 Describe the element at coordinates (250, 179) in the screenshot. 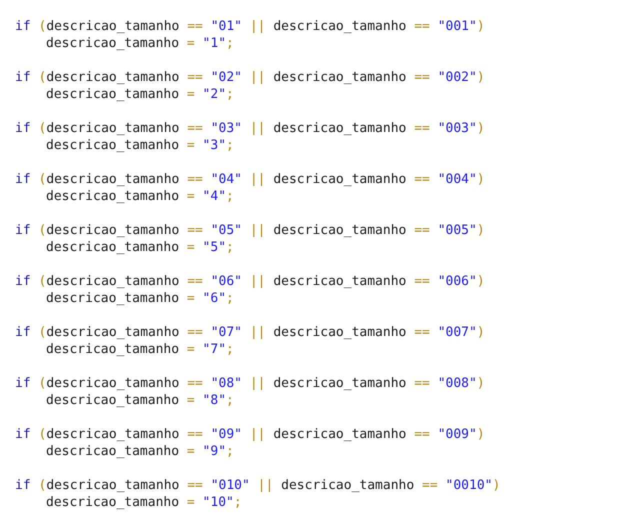

I see `code-line: if (descricao_tamanho == "04" || descricao_tamanho == "004")` at that location.